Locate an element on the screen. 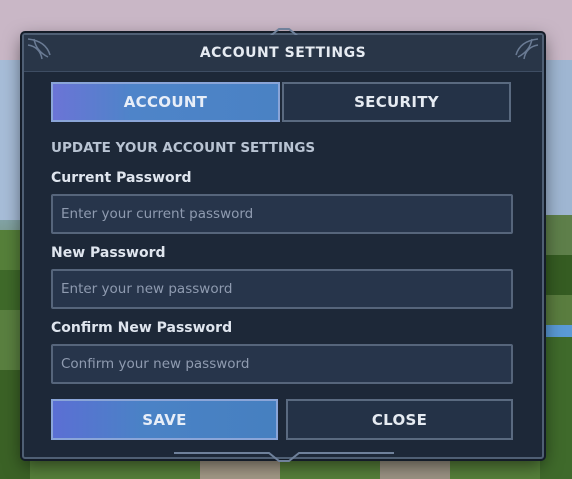 The width and height of the screenshot is (572, 479). confirm-password-label: Confirm New Password is located at coordinates (142, 328).